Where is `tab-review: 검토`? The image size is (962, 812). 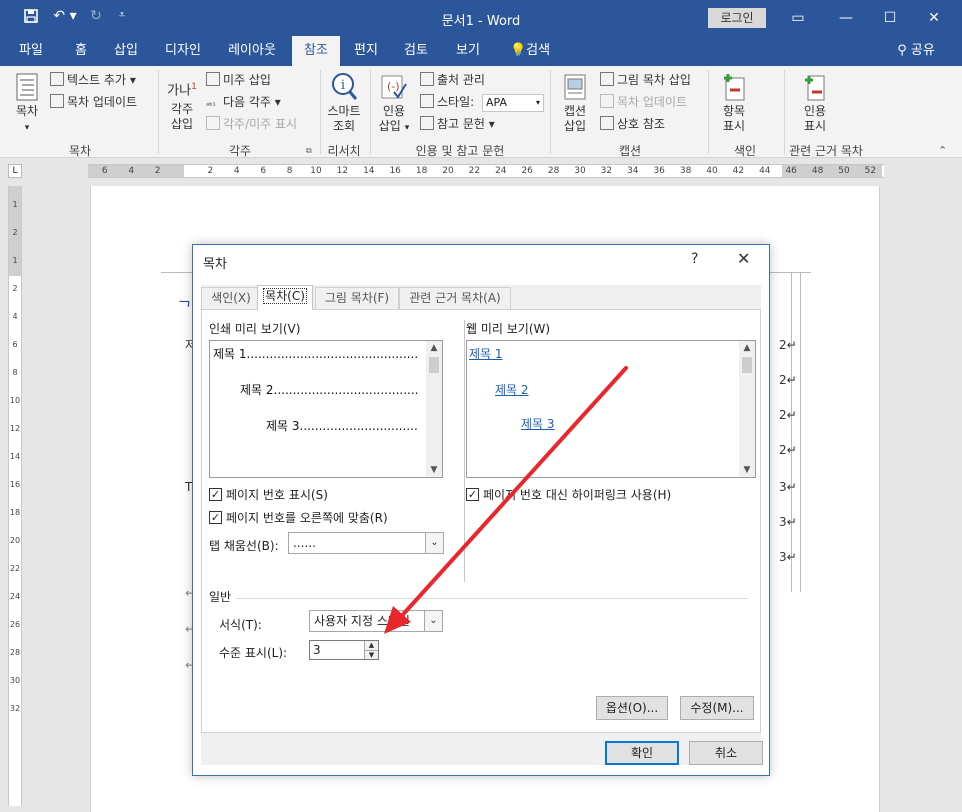 tab-review: 검토 is located at coordinates (416, 51).